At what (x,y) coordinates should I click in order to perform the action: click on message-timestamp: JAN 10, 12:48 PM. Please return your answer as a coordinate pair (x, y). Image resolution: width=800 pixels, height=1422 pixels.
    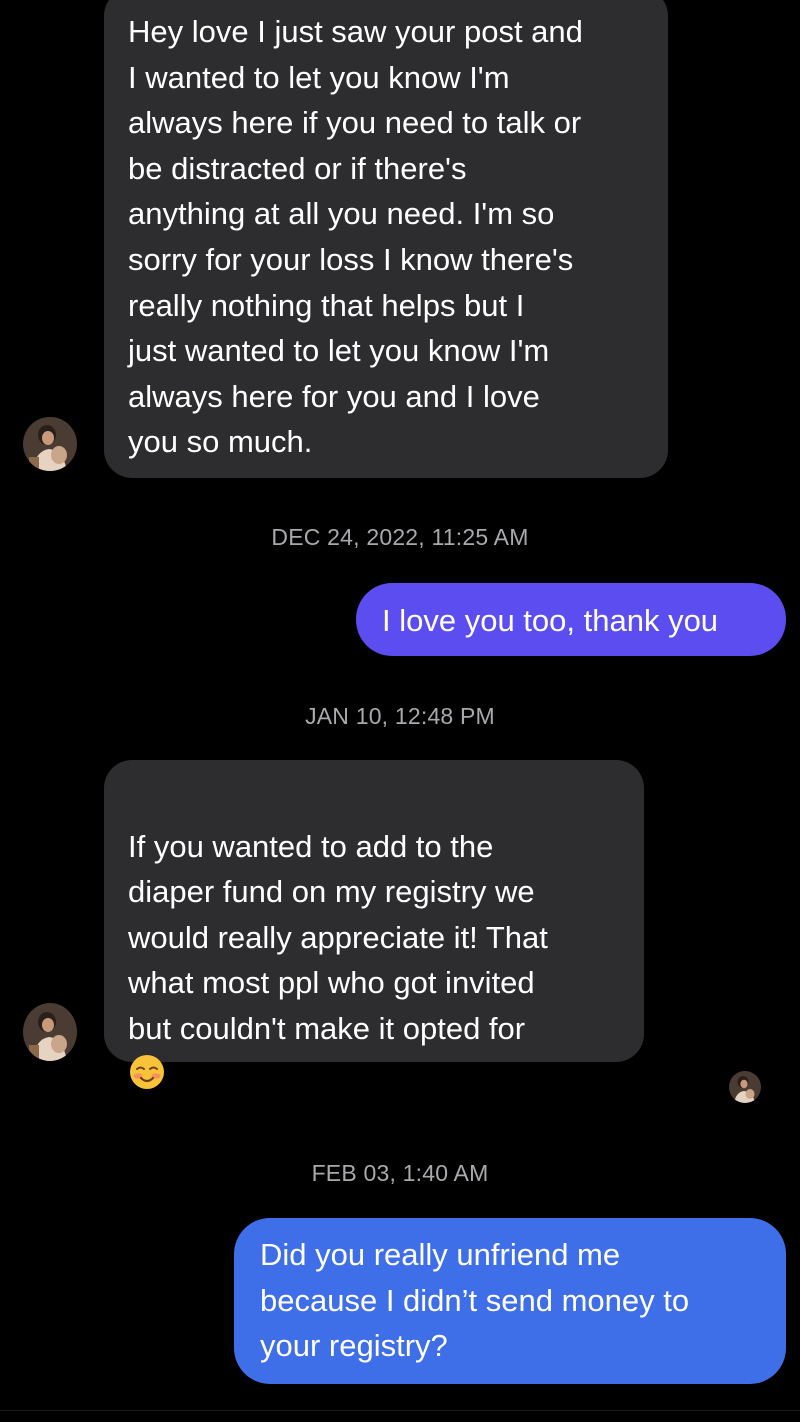
    Looking at the image, I should click on (400, 716).